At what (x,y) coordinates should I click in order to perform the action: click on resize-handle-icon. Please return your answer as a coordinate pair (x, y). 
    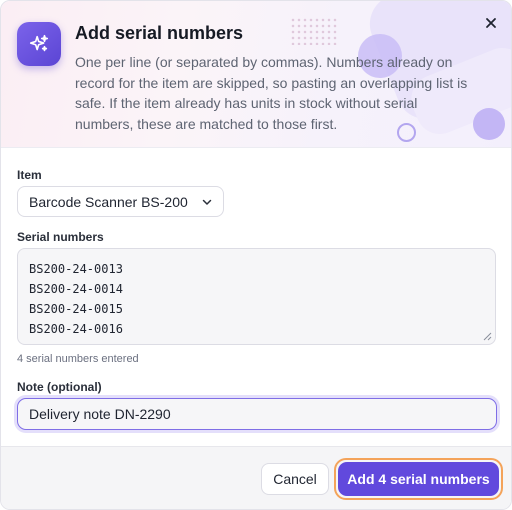
    Looking at the image, I should click on (487, 336).